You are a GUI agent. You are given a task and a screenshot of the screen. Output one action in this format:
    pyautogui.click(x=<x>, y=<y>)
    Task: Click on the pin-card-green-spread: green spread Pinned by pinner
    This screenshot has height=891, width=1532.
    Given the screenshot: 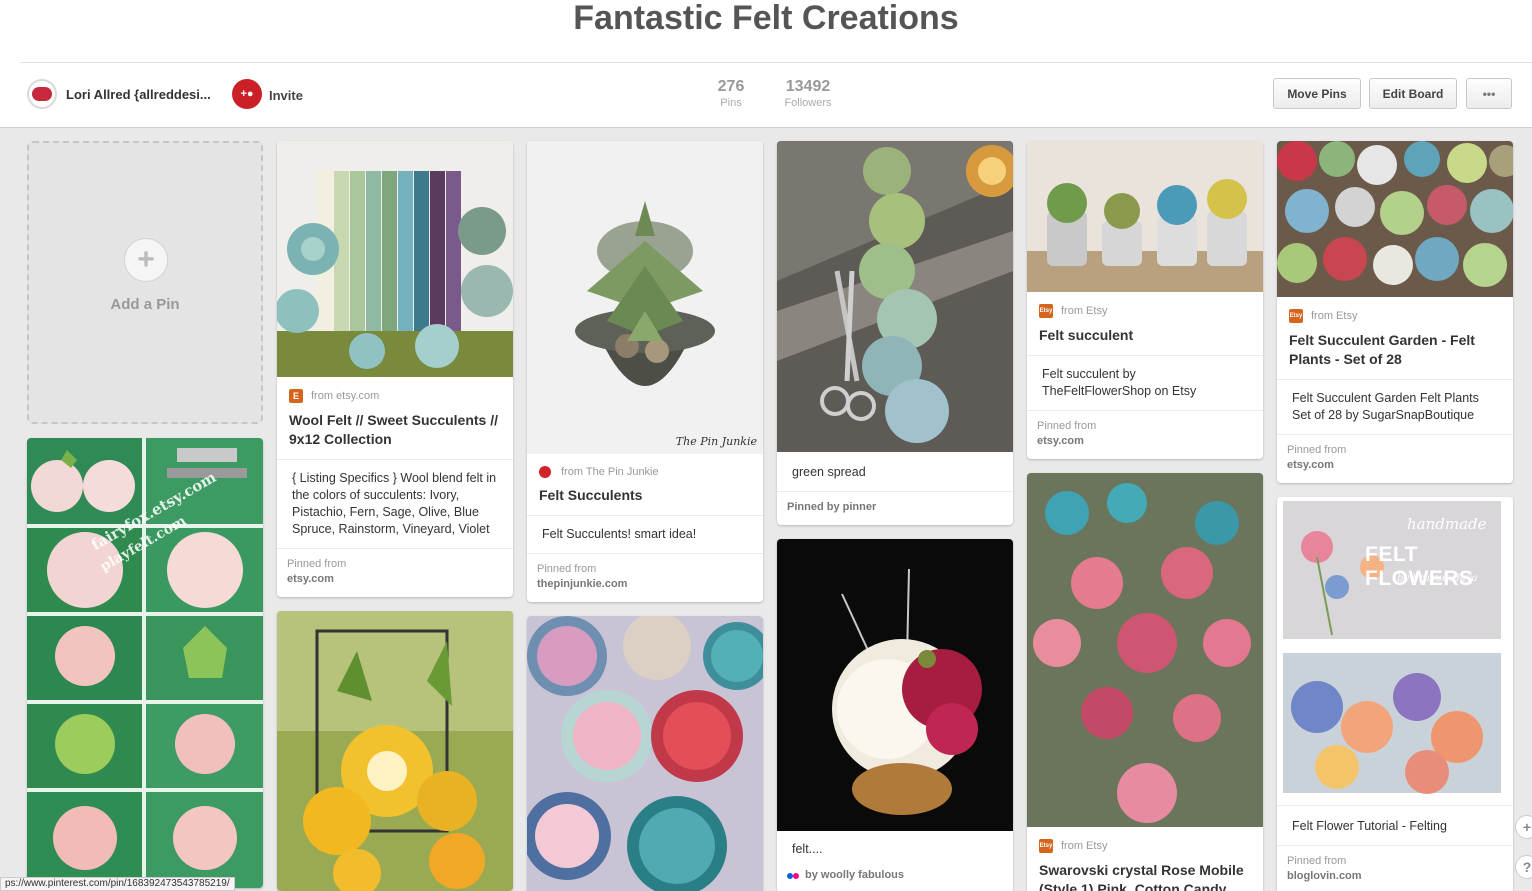 What is the action you would take?
    pyautogui.click(x=895, y=333)
    